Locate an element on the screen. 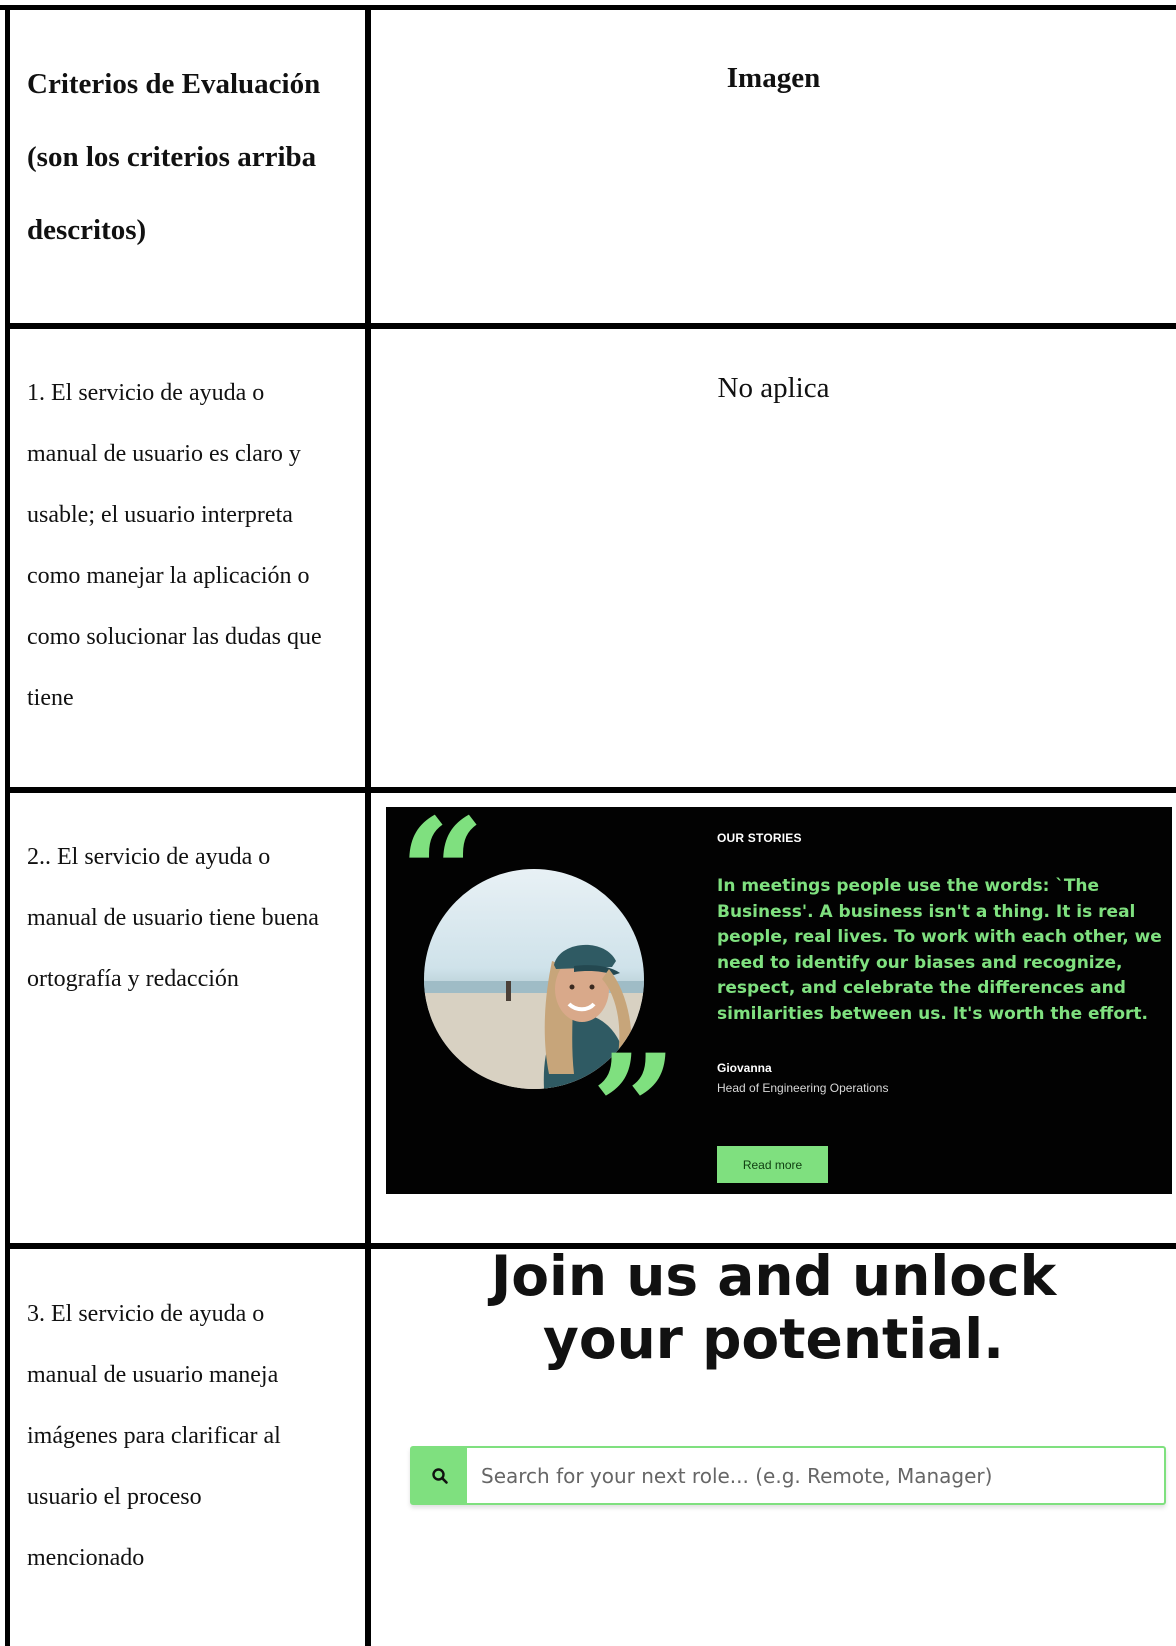 The image size is (1176, 1646). criterion-line: ortografía y redacción is located at coordinates (133, 979).